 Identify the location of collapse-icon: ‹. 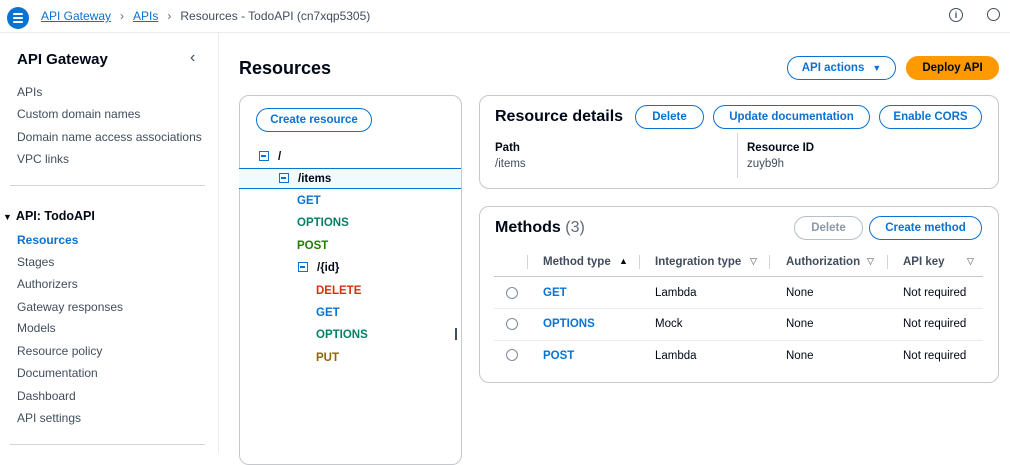
(192, 58).